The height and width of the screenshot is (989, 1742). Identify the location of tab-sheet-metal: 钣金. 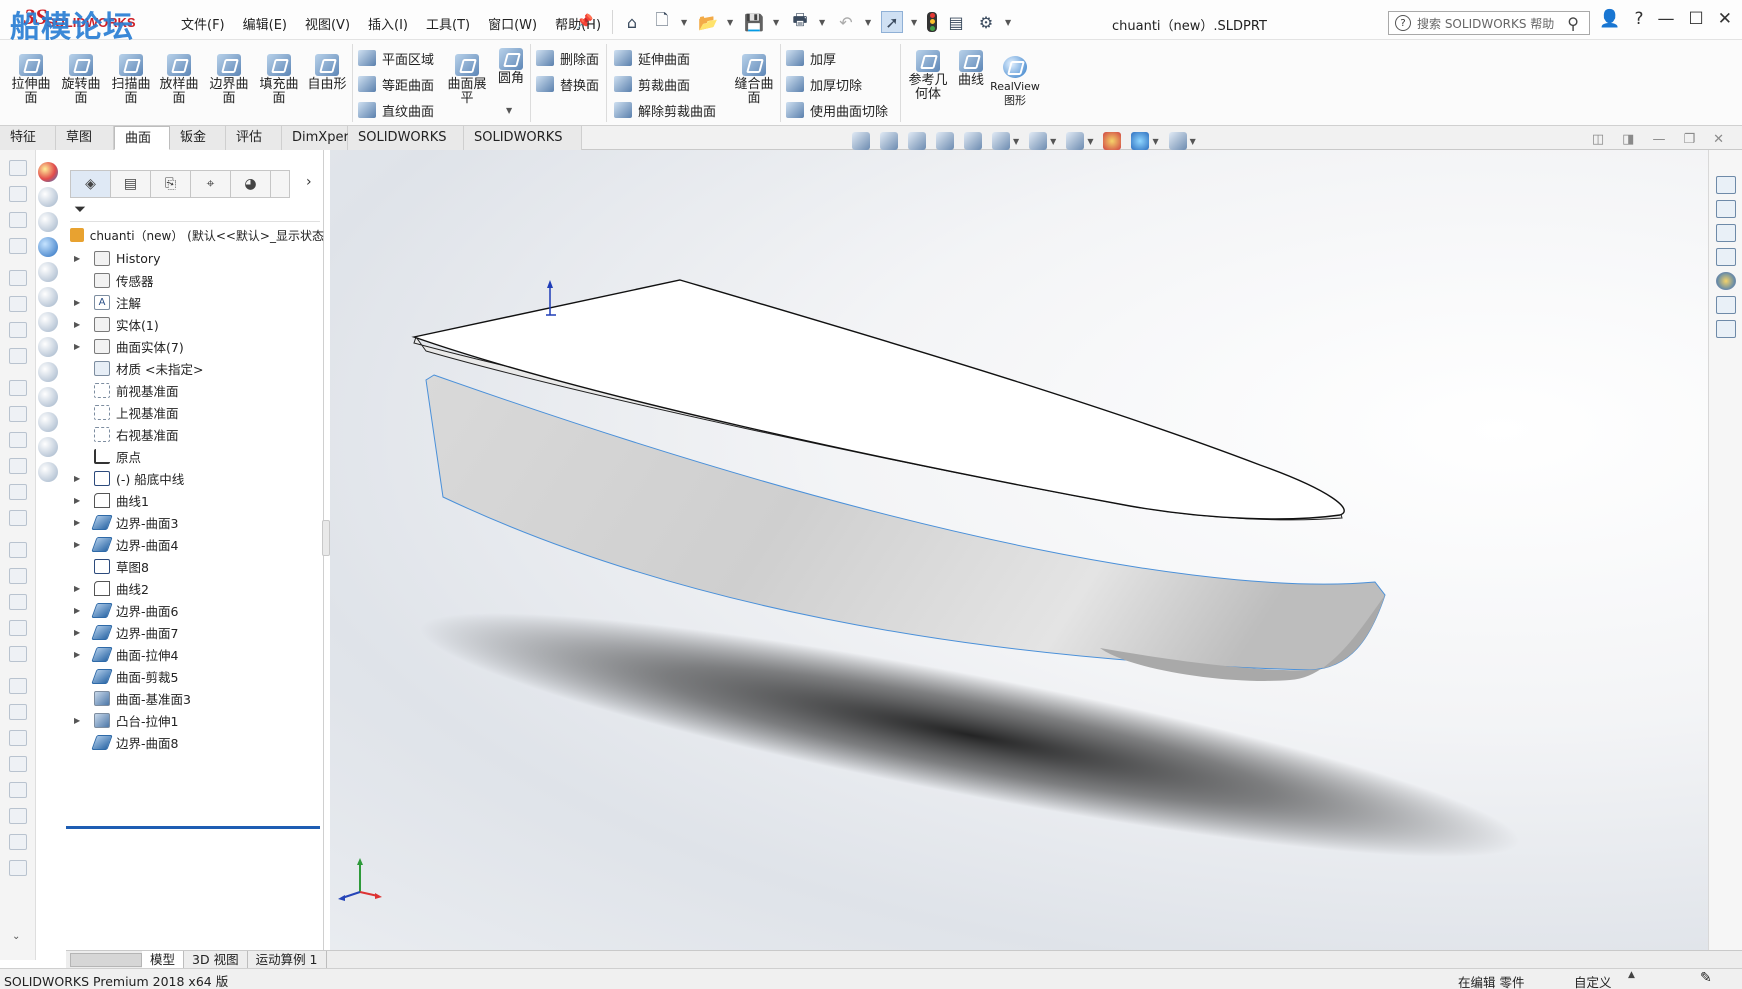
(198, 138).